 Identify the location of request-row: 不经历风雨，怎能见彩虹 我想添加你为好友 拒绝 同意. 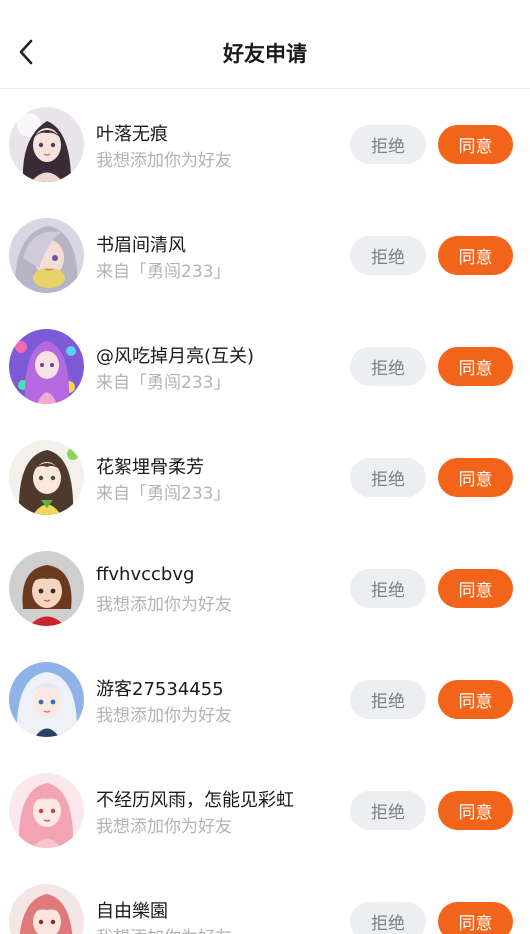
(265, 810).